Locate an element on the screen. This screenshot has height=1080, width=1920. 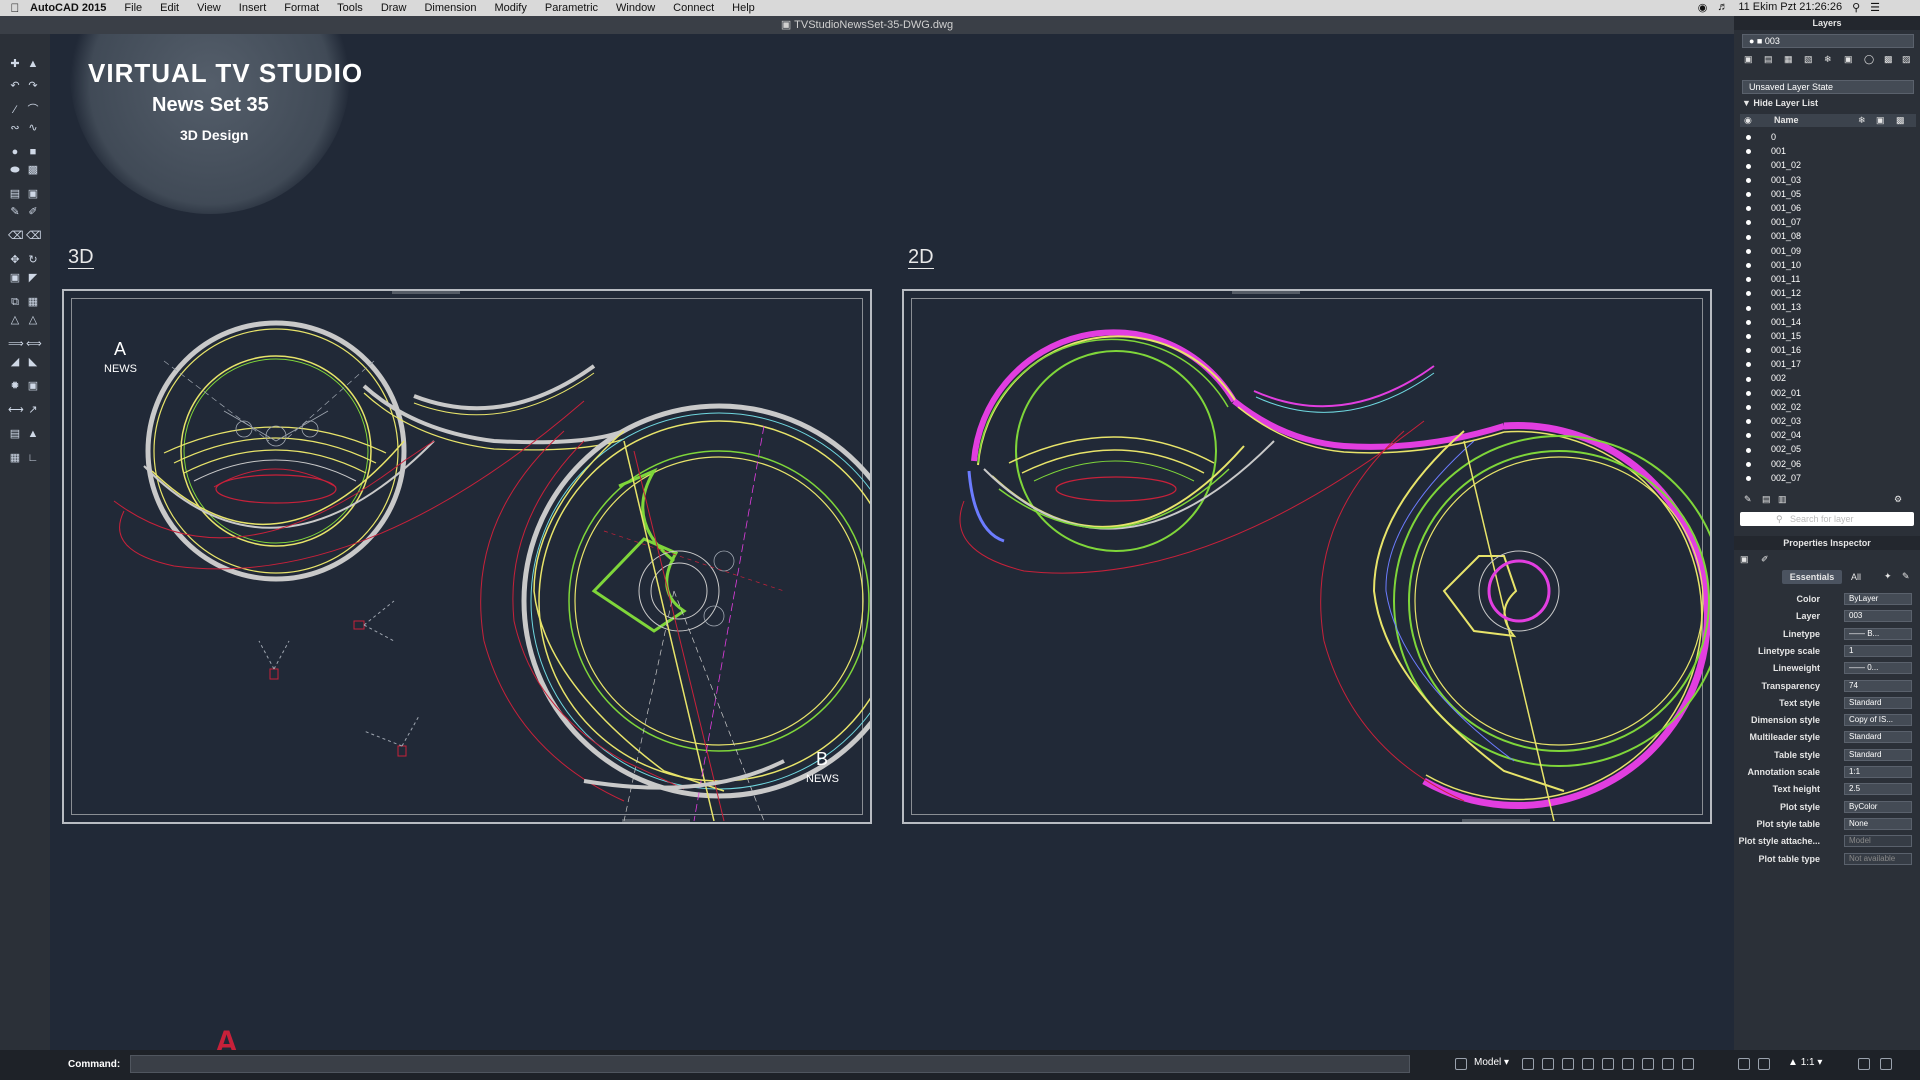
layer-item: 0 is located at coordinates (1758, 137).